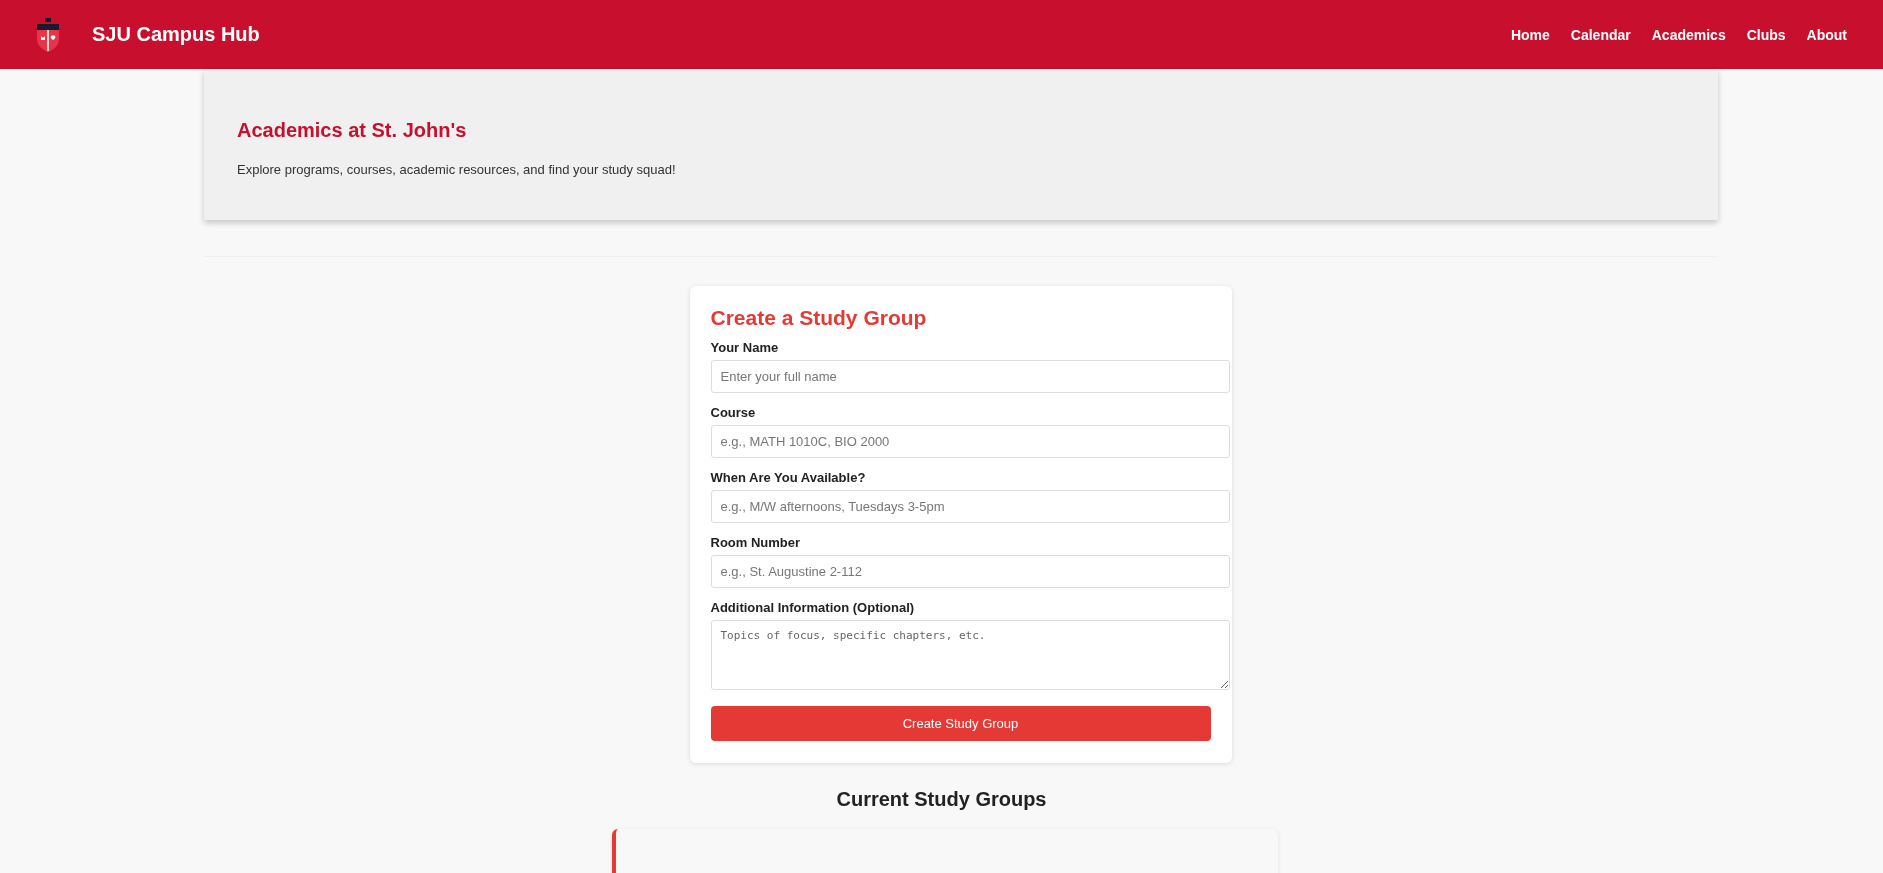 The image size is (1883, 873). I want to click on field-label: Room Number, so click(756, 542).